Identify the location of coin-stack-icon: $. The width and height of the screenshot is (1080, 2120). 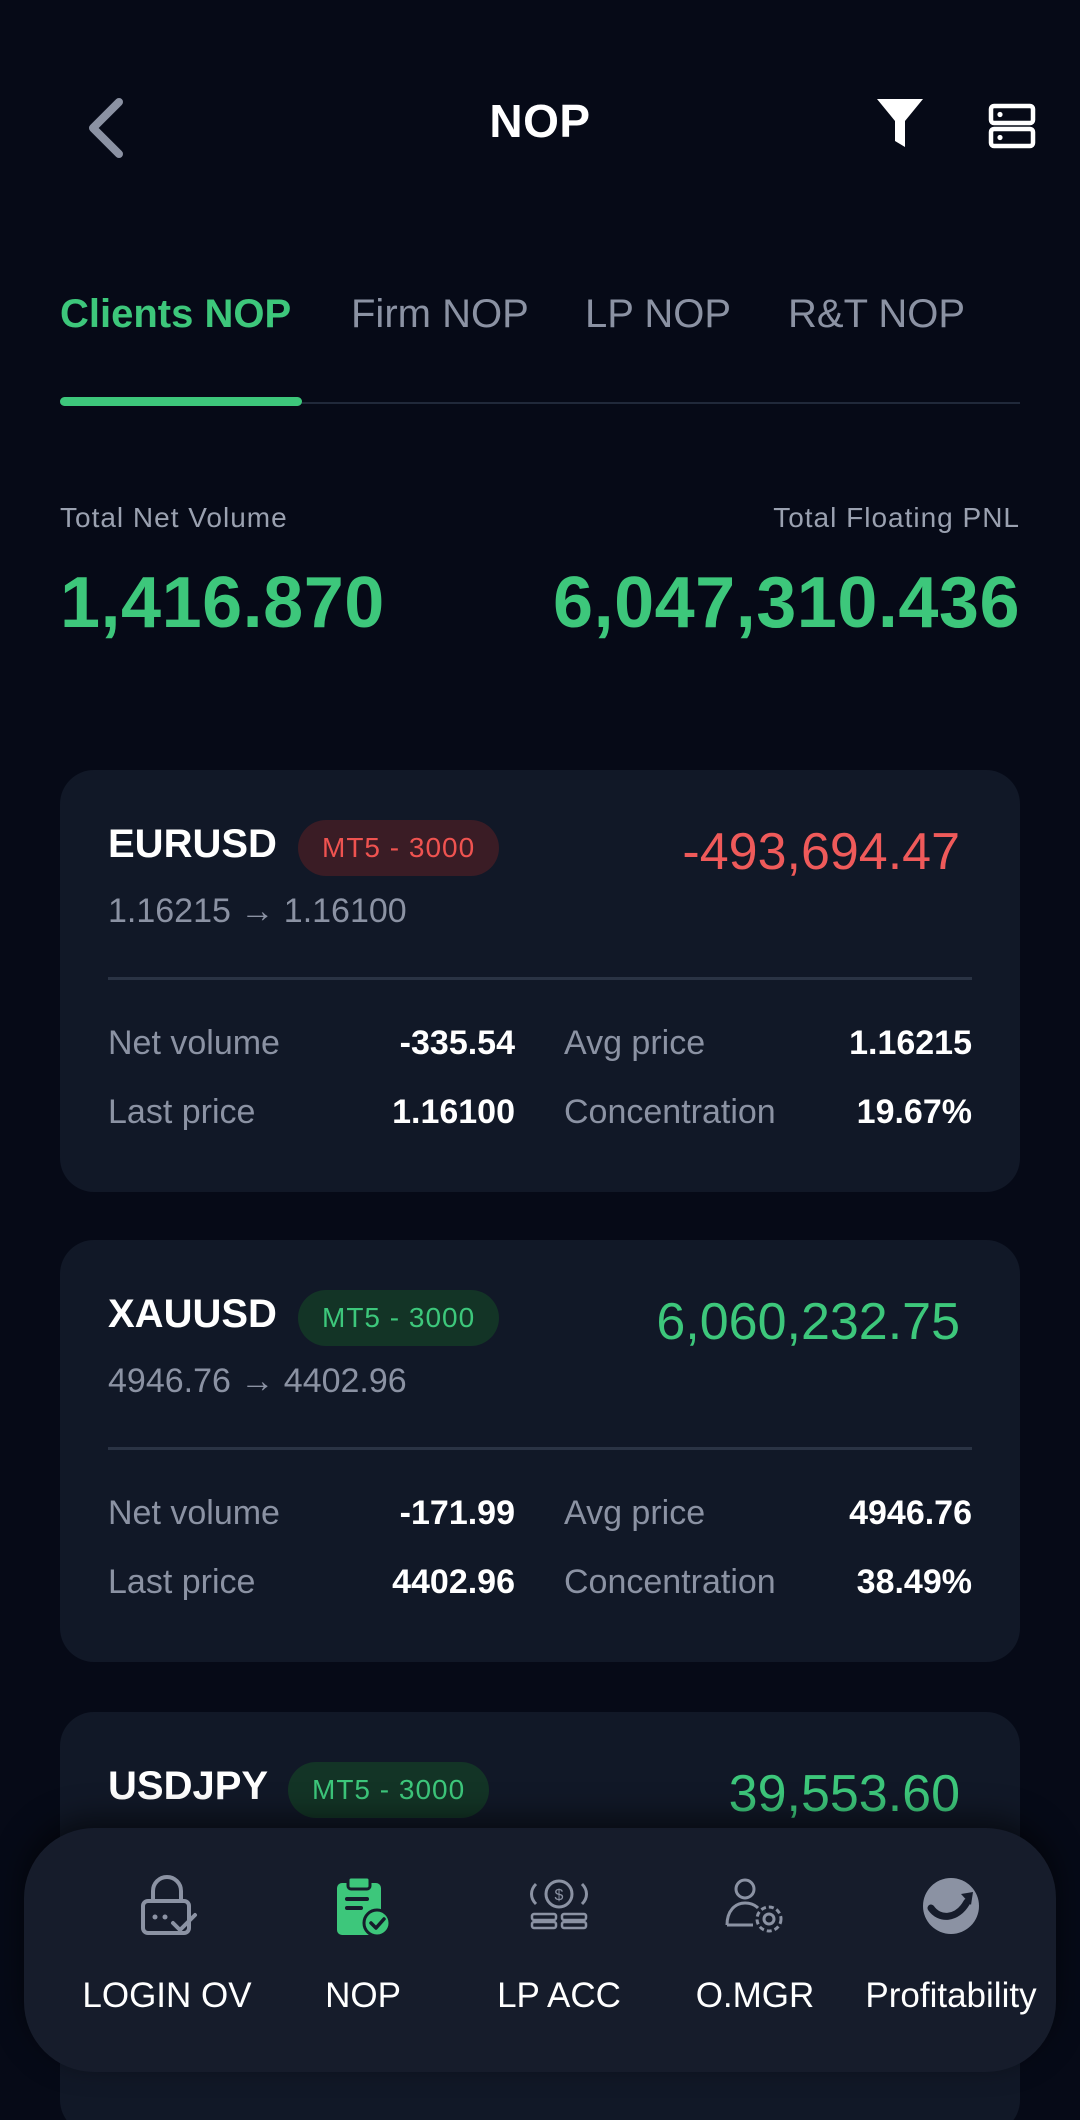
(559, 1904).